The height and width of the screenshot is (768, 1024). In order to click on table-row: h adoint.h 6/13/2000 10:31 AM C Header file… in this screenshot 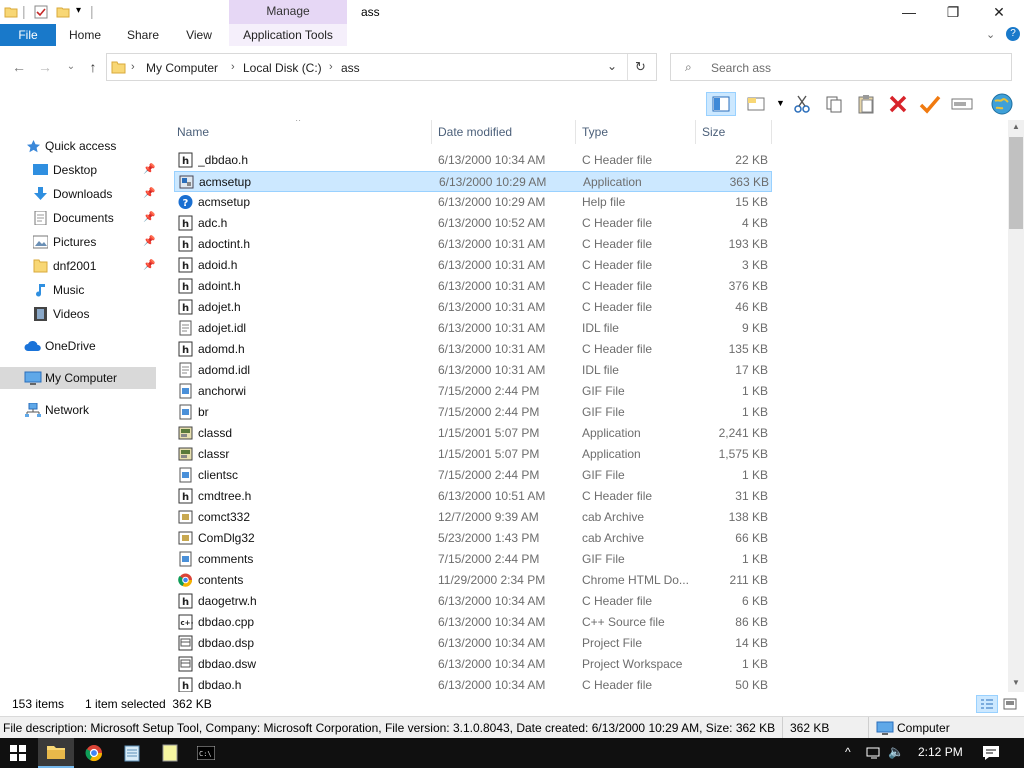, I will do `click(473, 286)`.